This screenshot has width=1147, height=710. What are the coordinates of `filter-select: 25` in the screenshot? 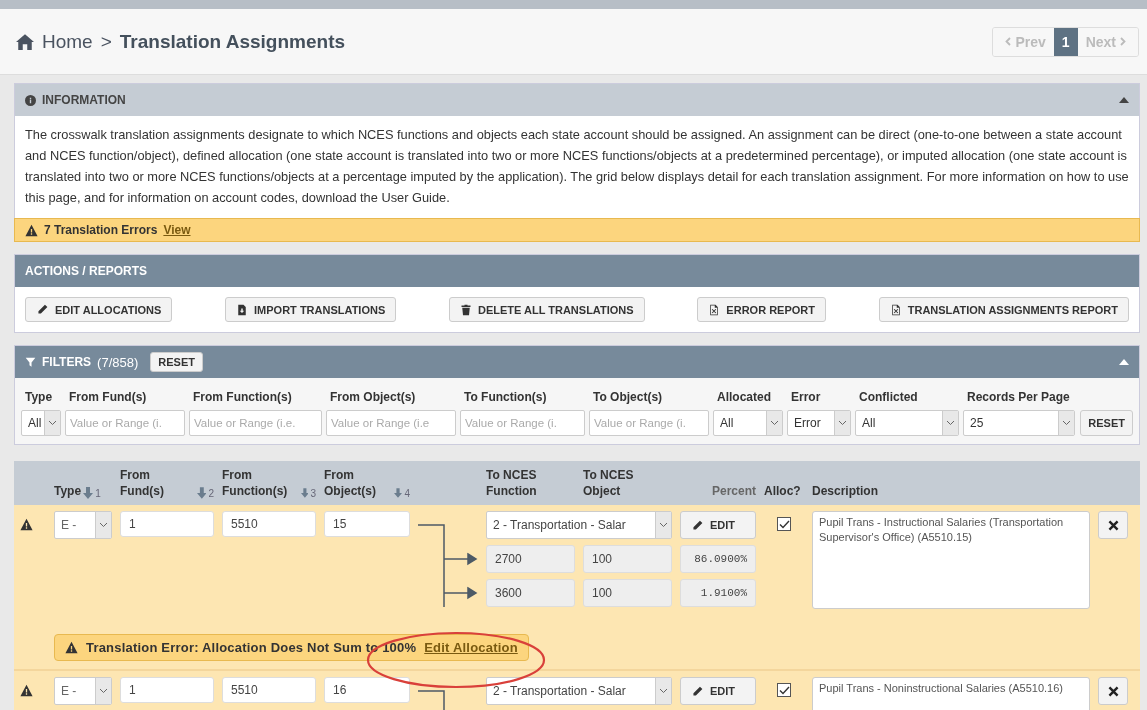 It's located at (1019, 423).